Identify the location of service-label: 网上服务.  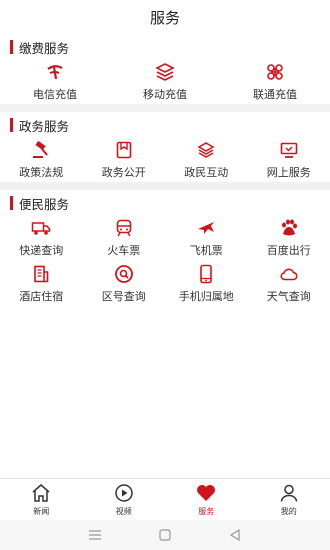
(288, 172).